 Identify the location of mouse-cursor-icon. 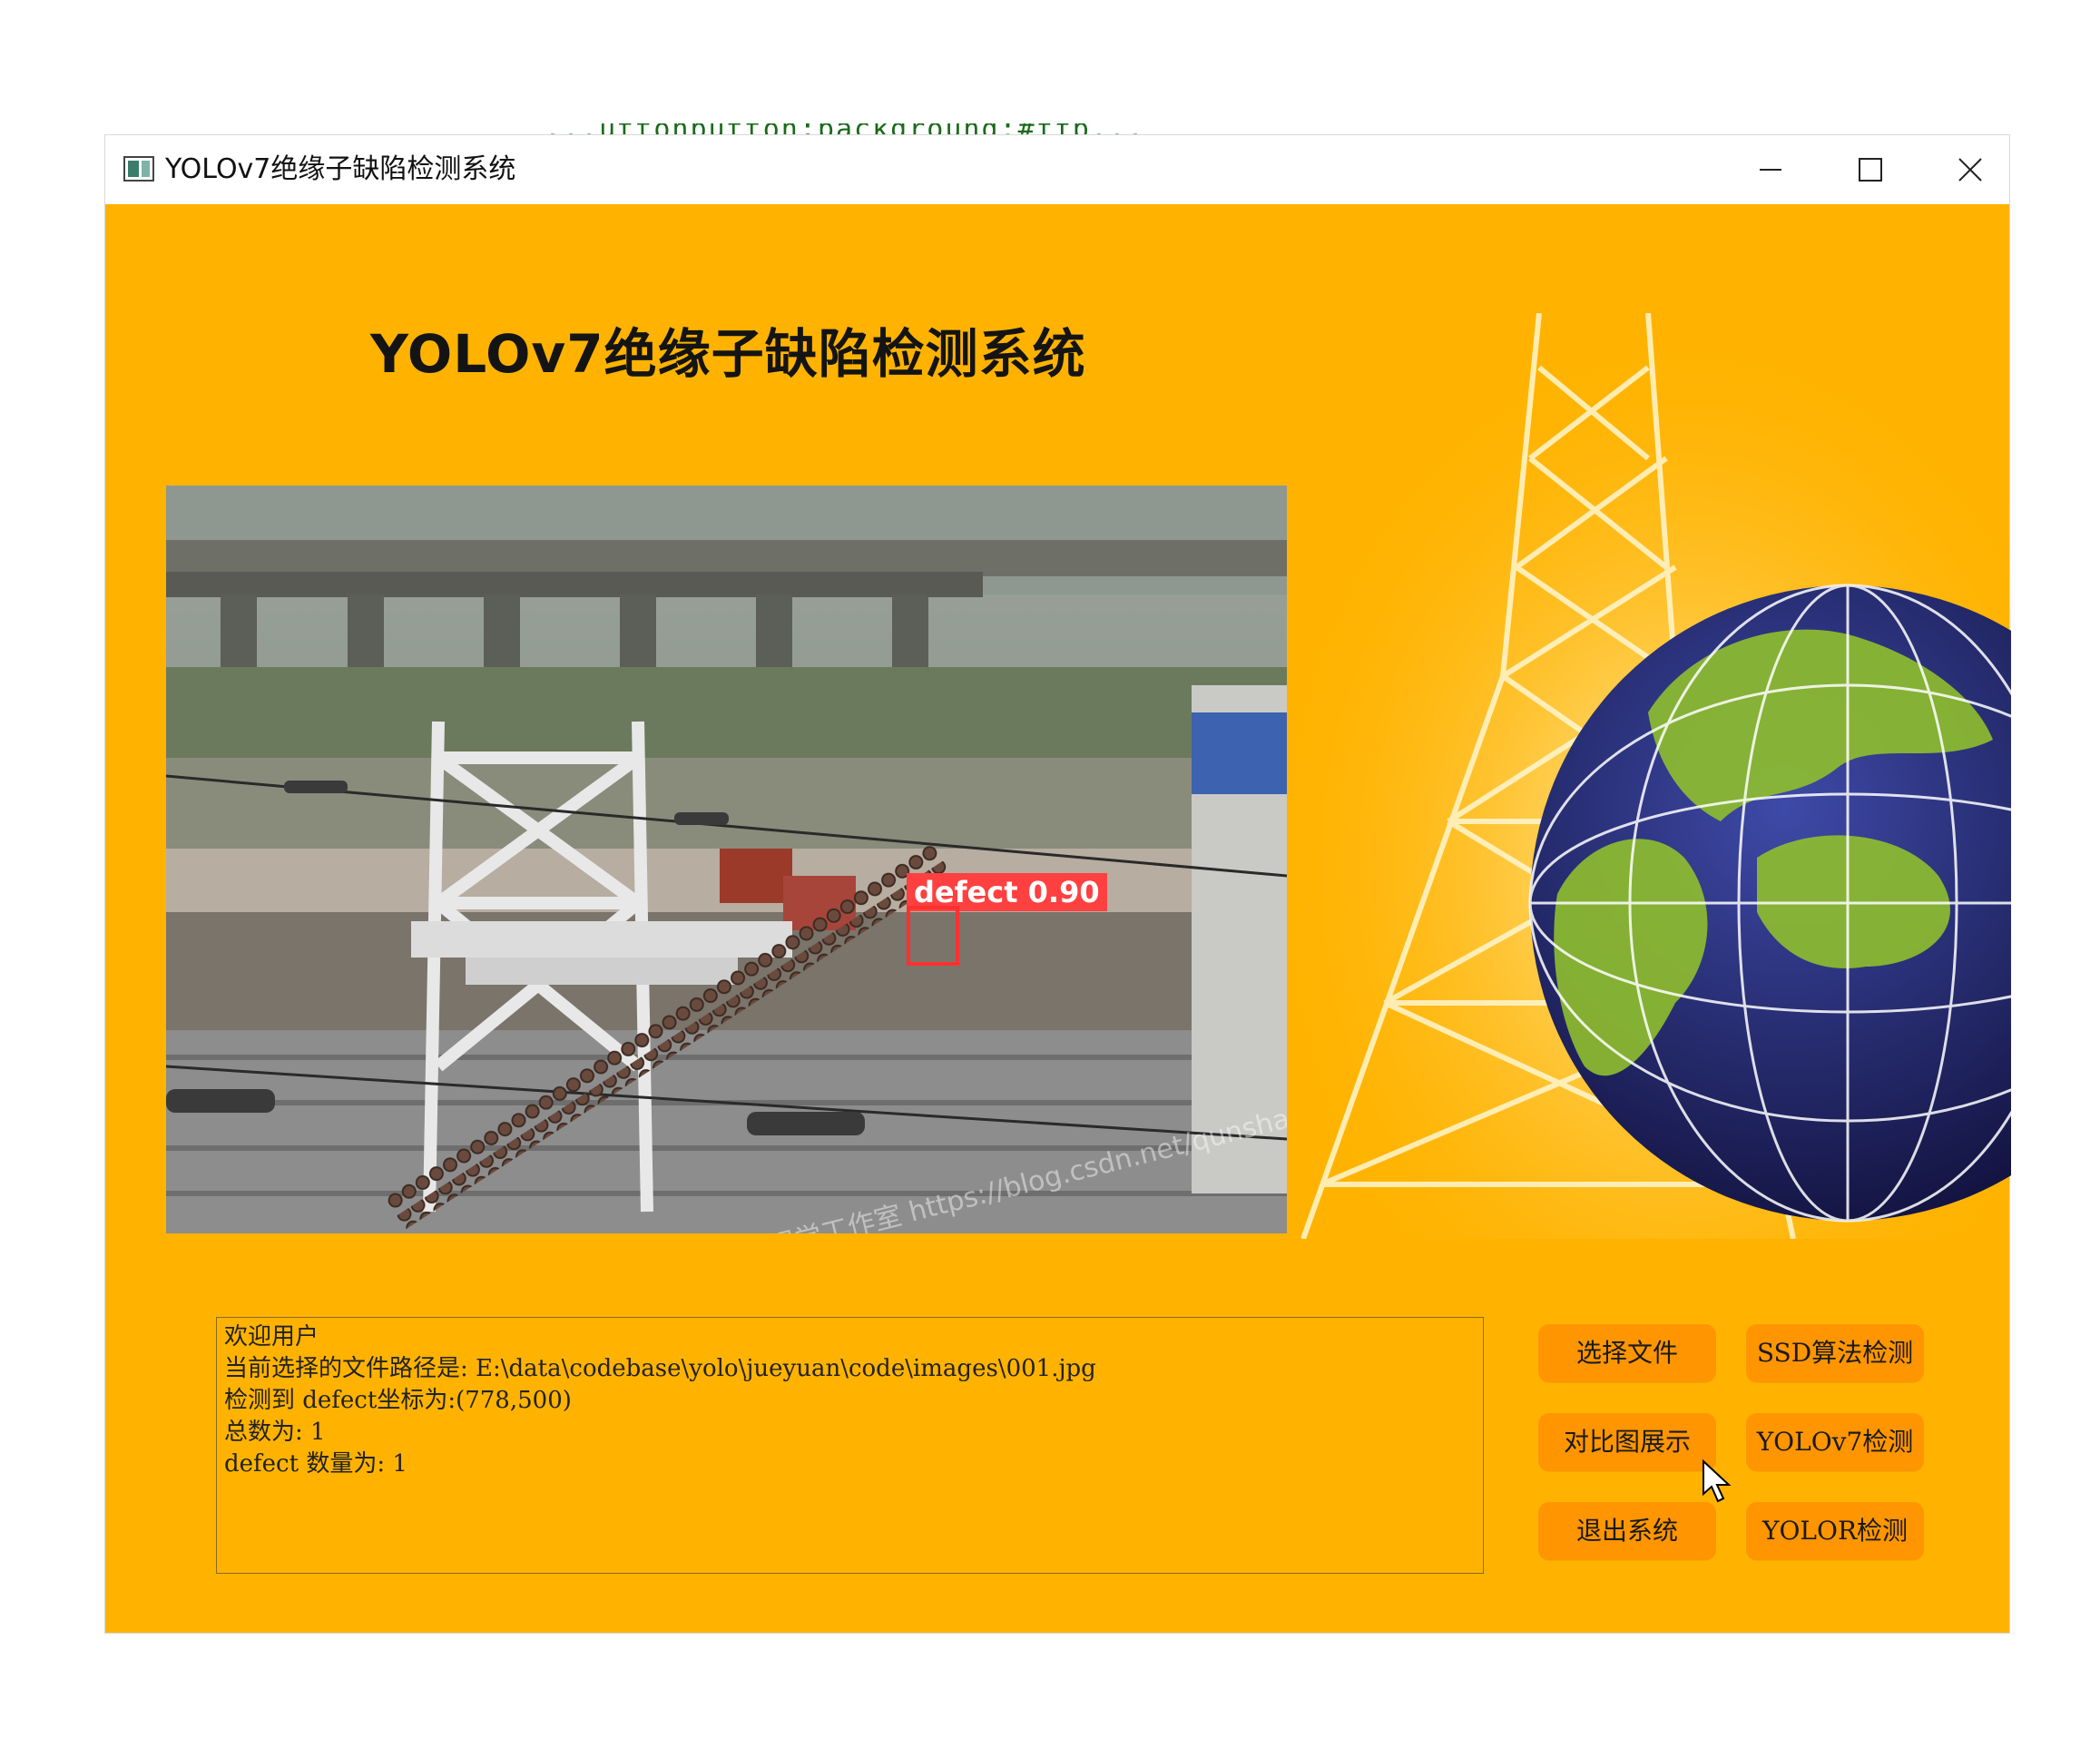
(1717, 1481).